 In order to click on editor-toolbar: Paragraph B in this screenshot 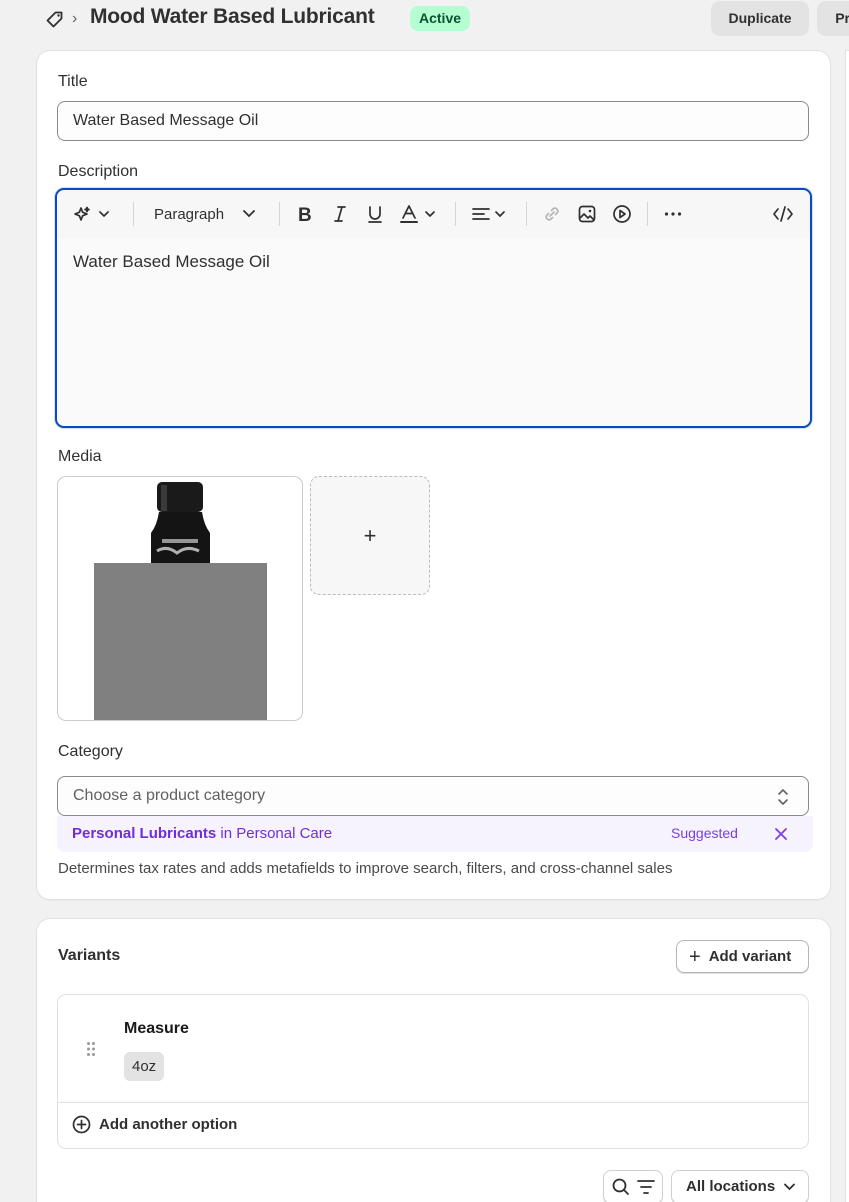, I will do `click(433, 214)`.